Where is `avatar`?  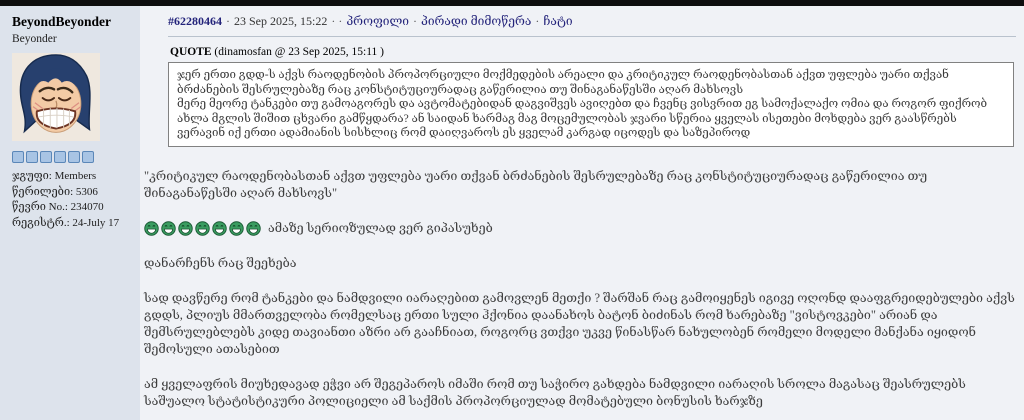
avatar is located at coordinates (56, 97).